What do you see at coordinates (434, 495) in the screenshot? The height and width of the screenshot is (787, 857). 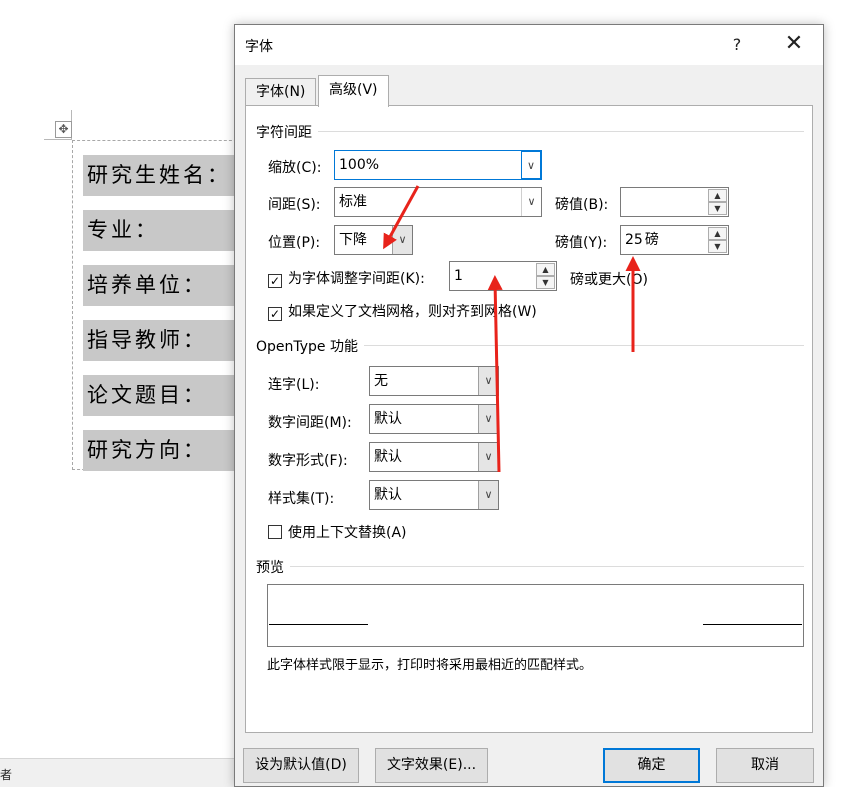 I see `stylistic-sets-combo: 默认 ∨` at bounding box center [434, 495].